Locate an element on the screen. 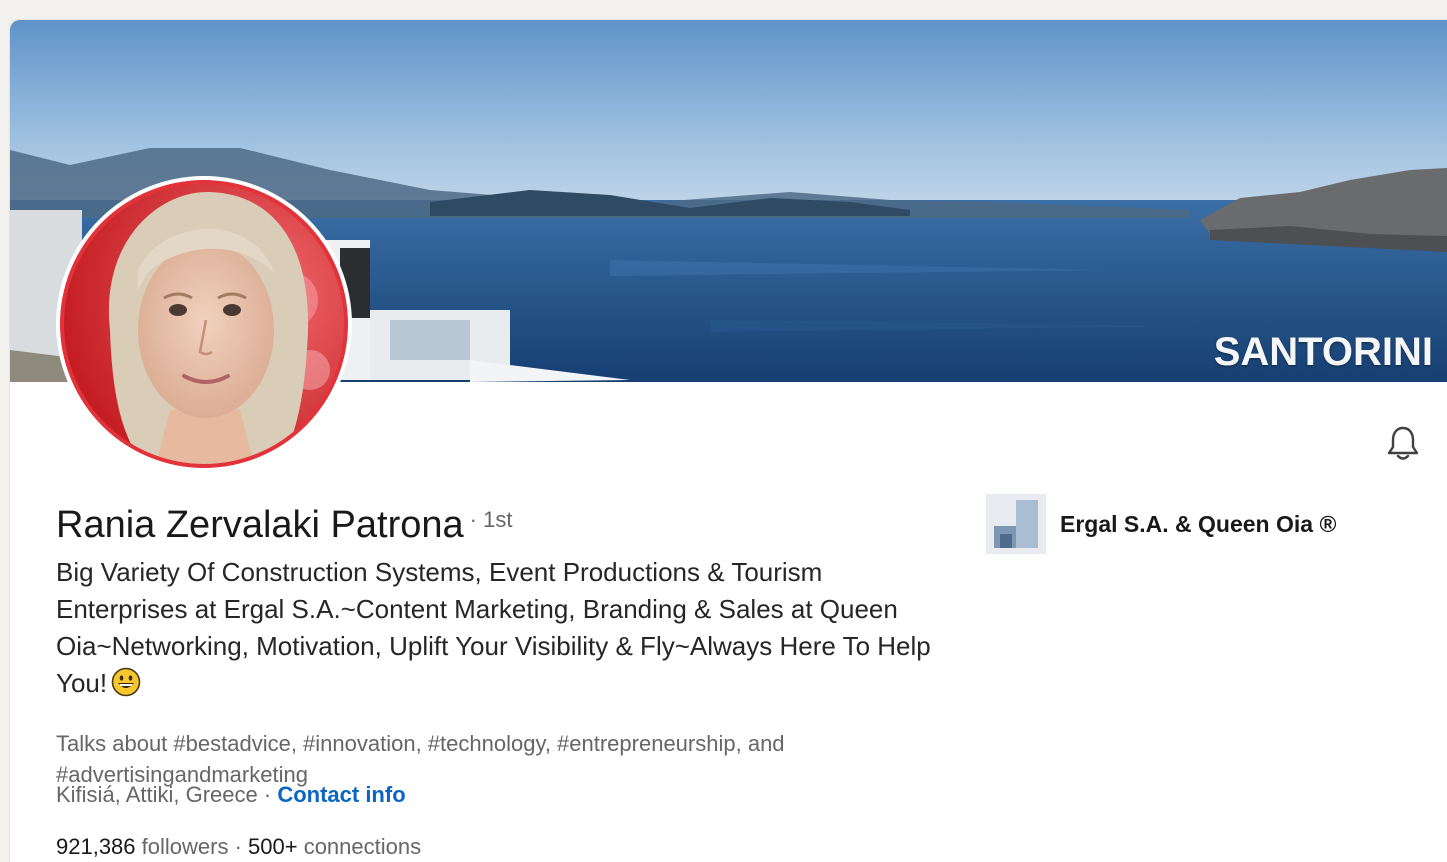  company-logo-image is located at coordinates (1016, 524).